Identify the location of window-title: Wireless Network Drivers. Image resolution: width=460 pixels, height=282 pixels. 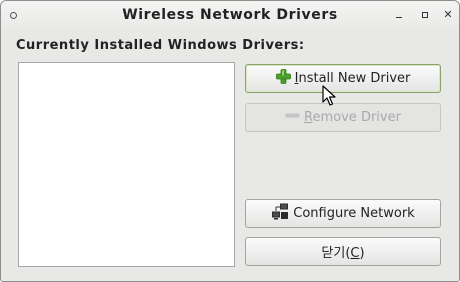
(230, 15).